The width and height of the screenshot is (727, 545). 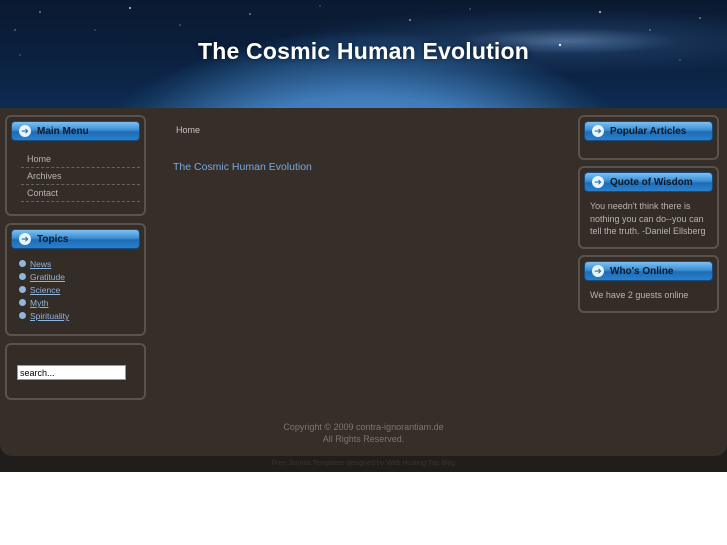 I want to click on topic-news: News, so click(x=35, y=264).